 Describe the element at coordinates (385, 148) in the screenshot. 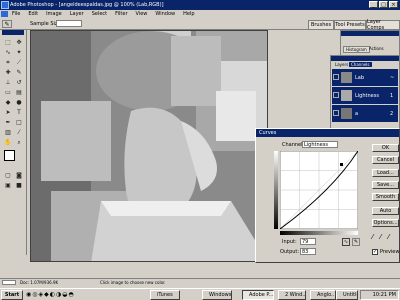

I see `ok-button: OK` at that location.